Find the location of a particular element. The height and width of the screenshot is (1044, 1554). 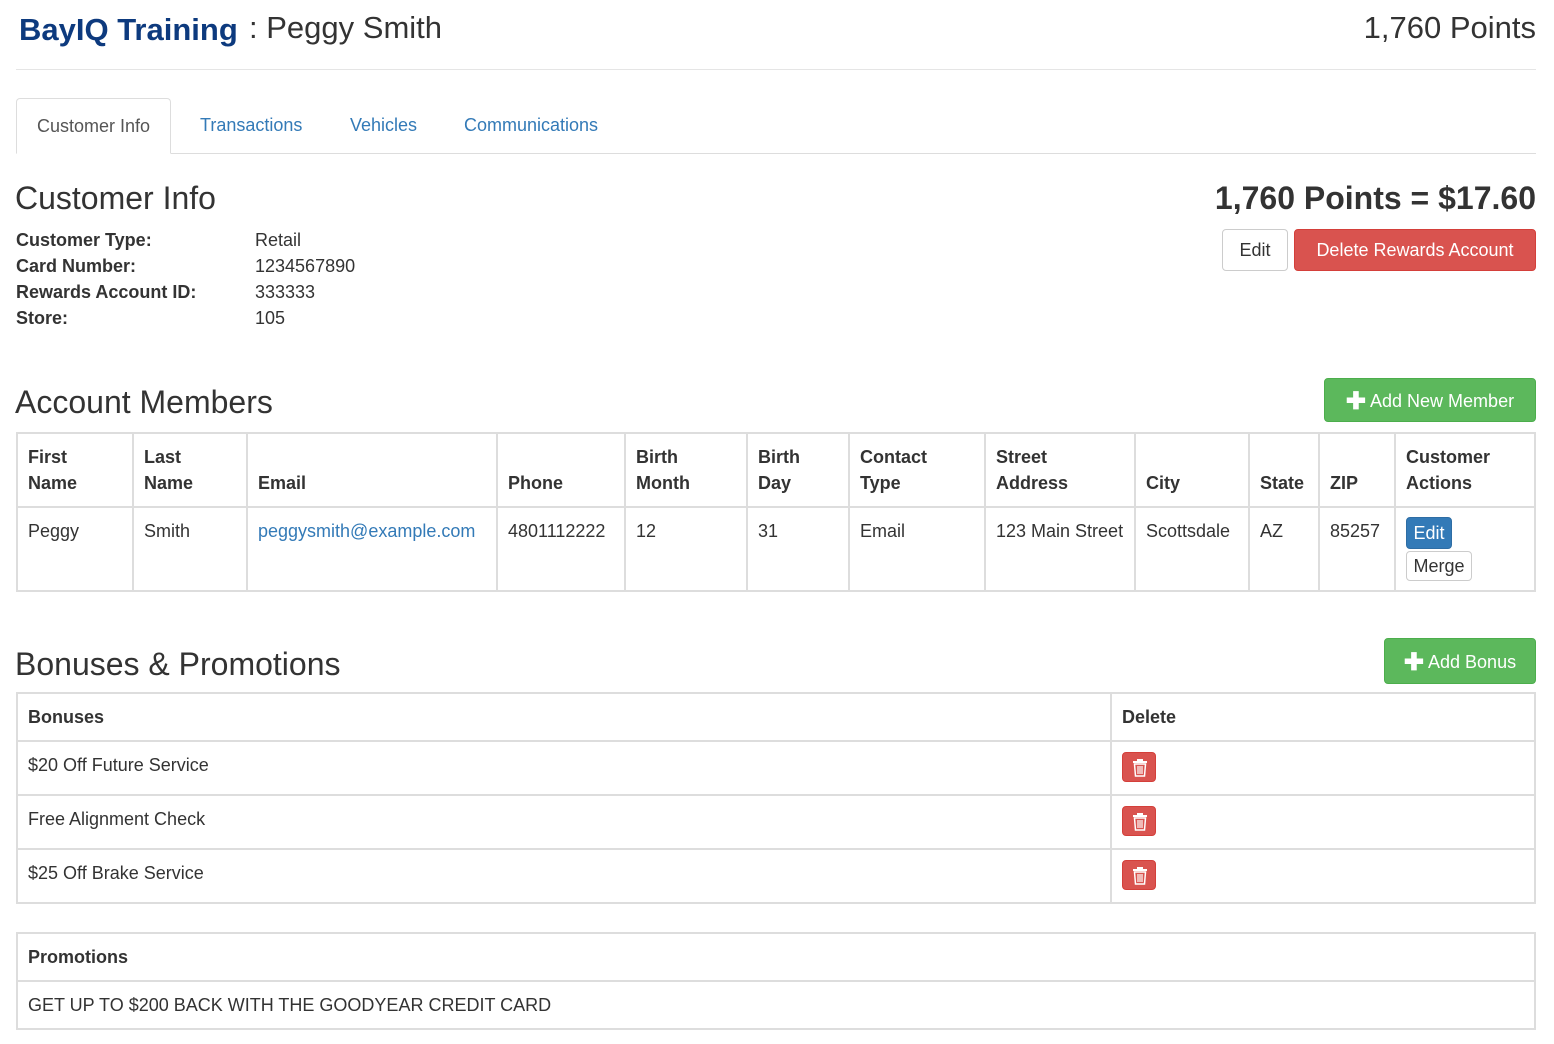

info-value: Retail is located at coordinates (278, 240).